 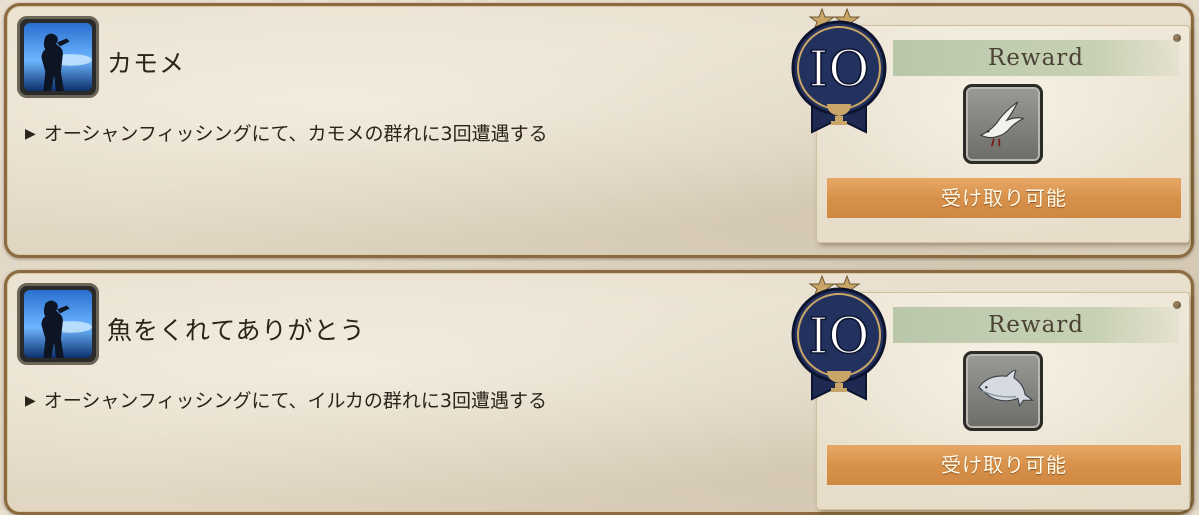 I want to click on achievement-description: ▶ オーシャンフィッシングにて、イルカの群れに3回遭遇する, so click(x=286, y=399).